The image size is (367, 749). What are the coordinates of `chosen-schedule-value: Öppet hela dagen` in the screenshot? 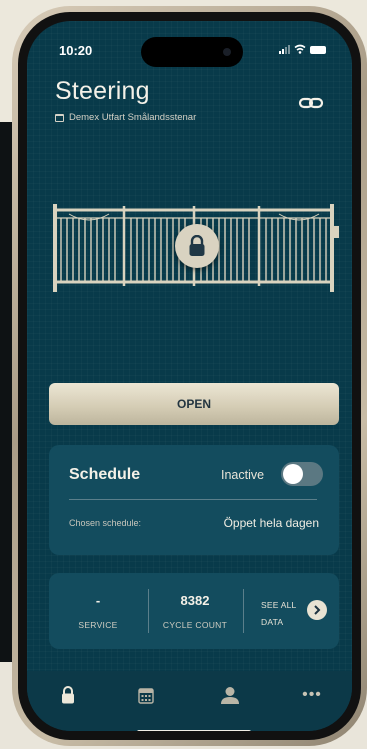 It's located at (271, 523).